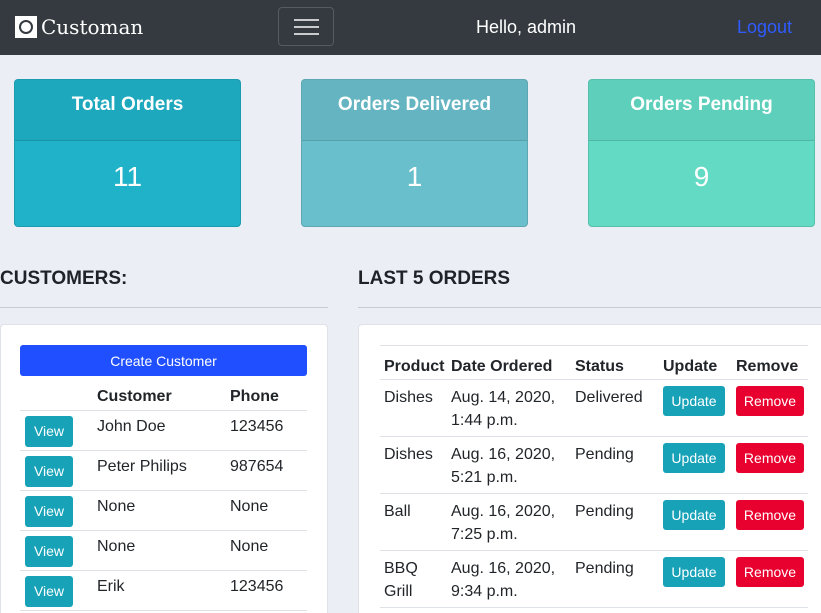 Image resolution: width=821 pixels, height=613 pixels. What do you see at coordinates (526, 27) in the screenshot?
I see `user-greeting: Hello, admin` at bounding box center [526, 27].